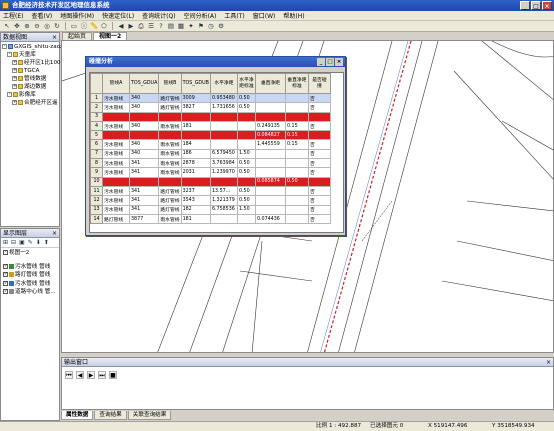  Describe the element at coordinates (223, 172) in the screenshot. I see `table-cell: 1.239970` at that location.